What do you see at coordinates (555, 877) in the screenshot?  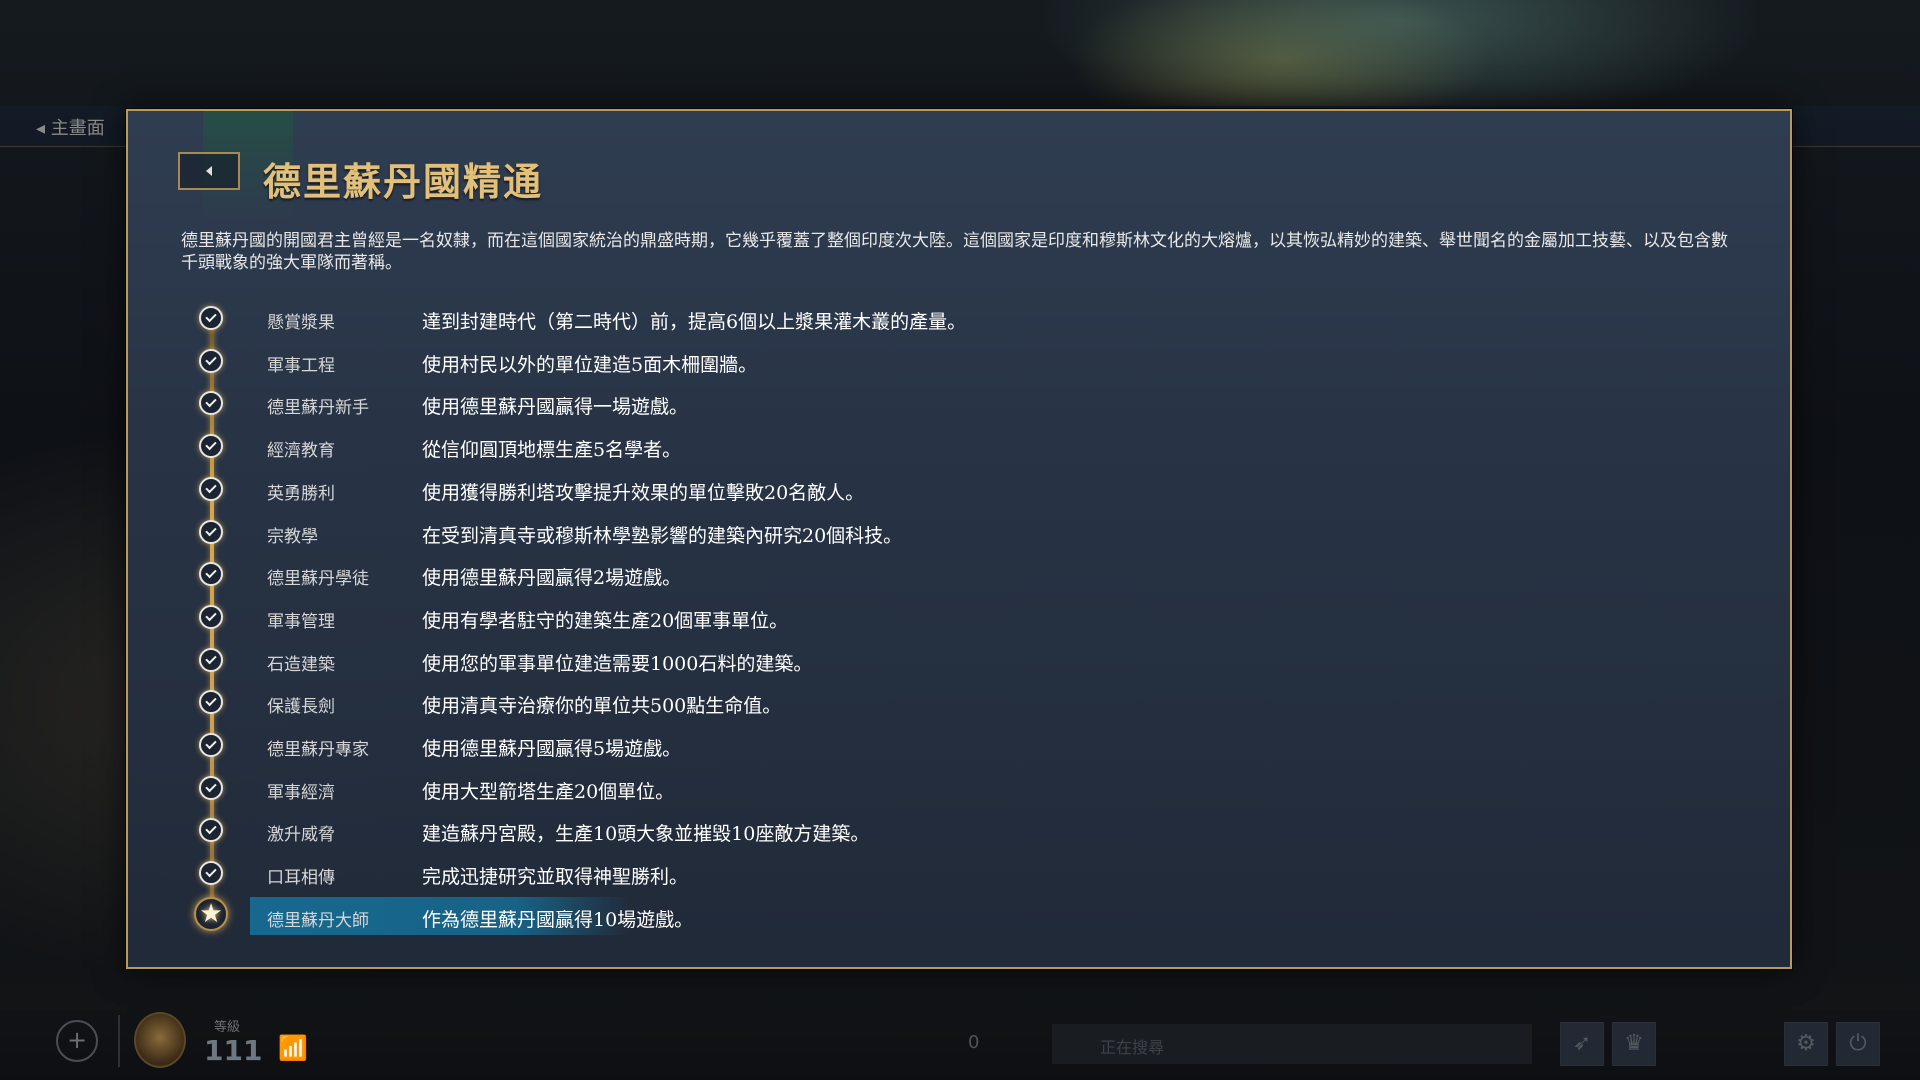 I see `mastery-description: 完成迅捷研究並取得神聖勝利。` at bounding box center [555, 877].